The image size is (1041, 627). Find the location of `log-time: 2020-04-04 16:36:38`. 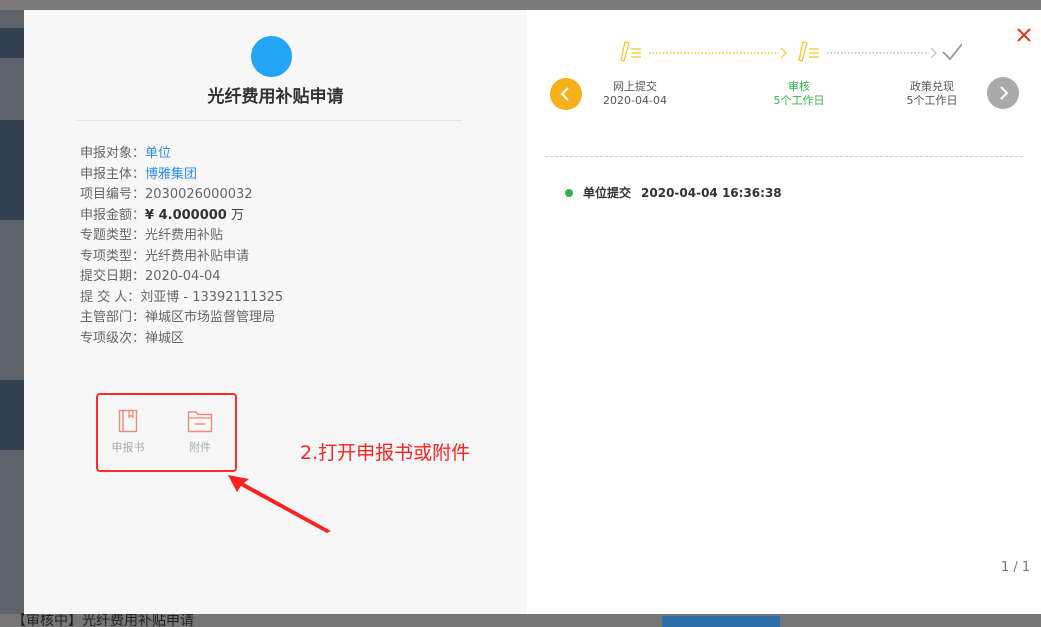

log-time: 2020-04-04 16:36:38 is located at coordinates (711, 193).